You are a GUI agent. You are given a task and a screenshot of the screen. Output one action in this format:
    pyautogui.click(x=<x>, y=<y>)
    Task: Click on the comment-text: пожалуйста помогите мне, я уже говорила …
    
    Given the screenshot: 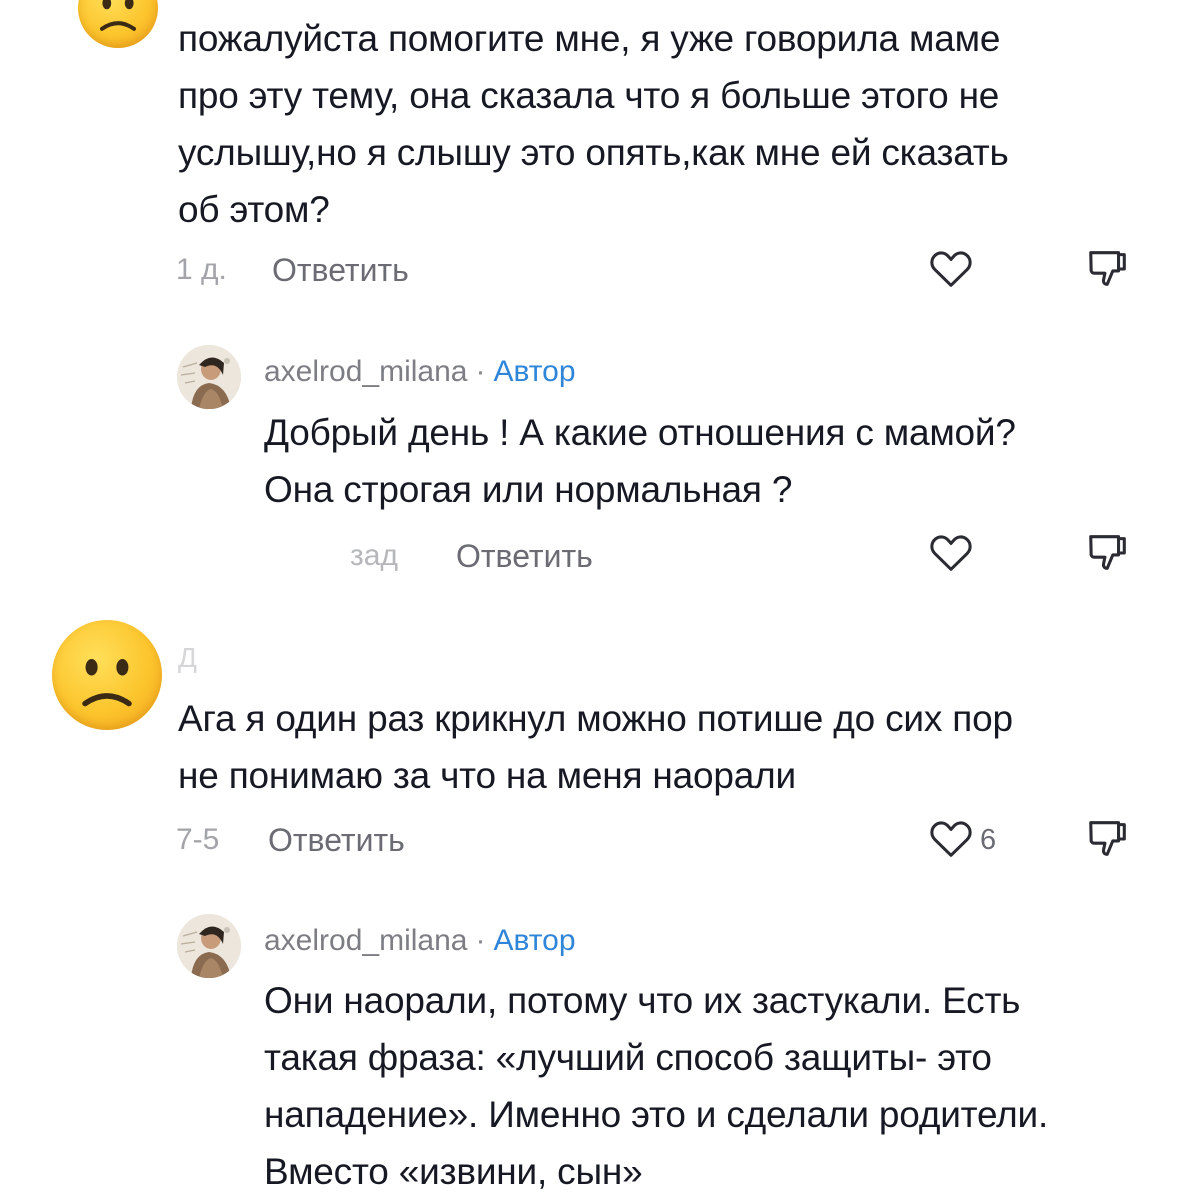 What is the action you would take?
    pyautogui.click(x=593, y=124)
    